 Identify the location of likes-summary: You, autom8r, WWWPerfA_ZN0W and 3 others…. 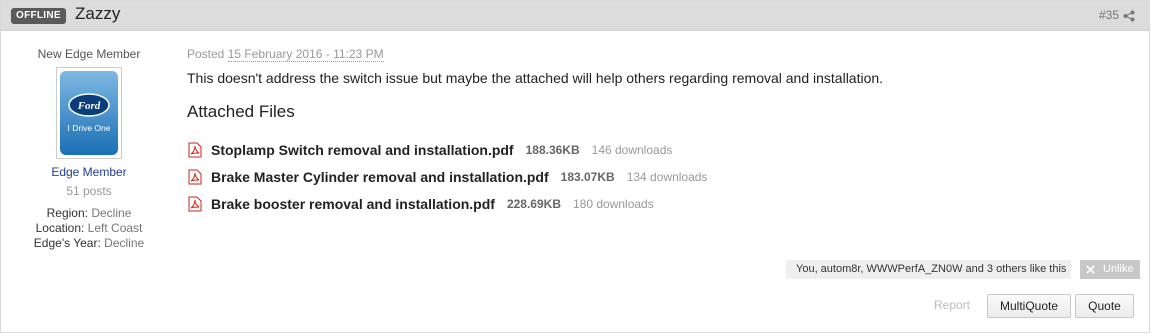
(928, 269).